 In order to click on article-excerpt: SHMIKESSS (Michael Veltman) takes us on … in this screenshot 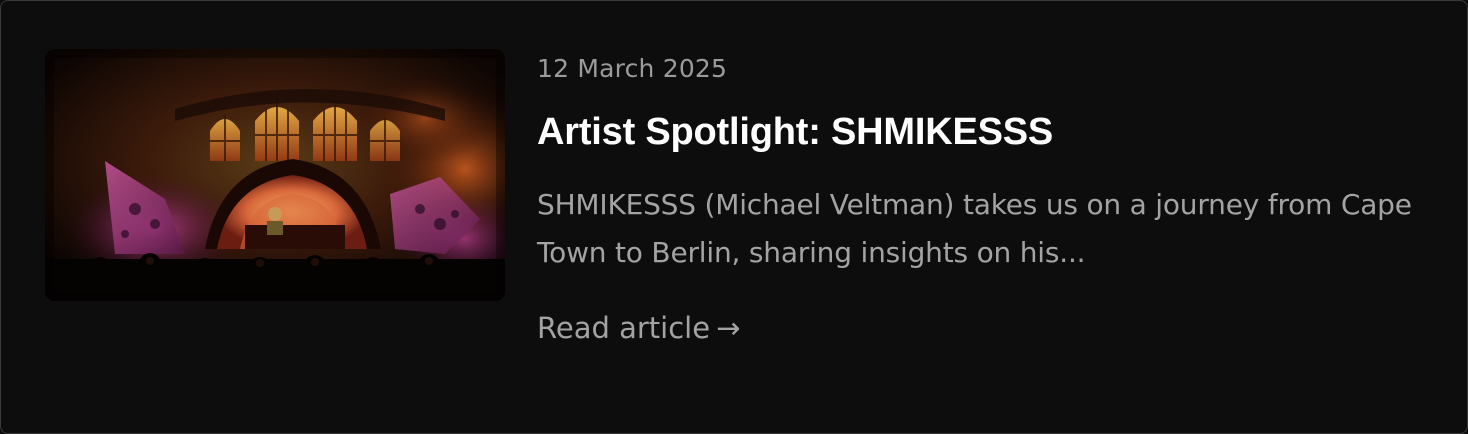, I will do `click(974, 228)`.